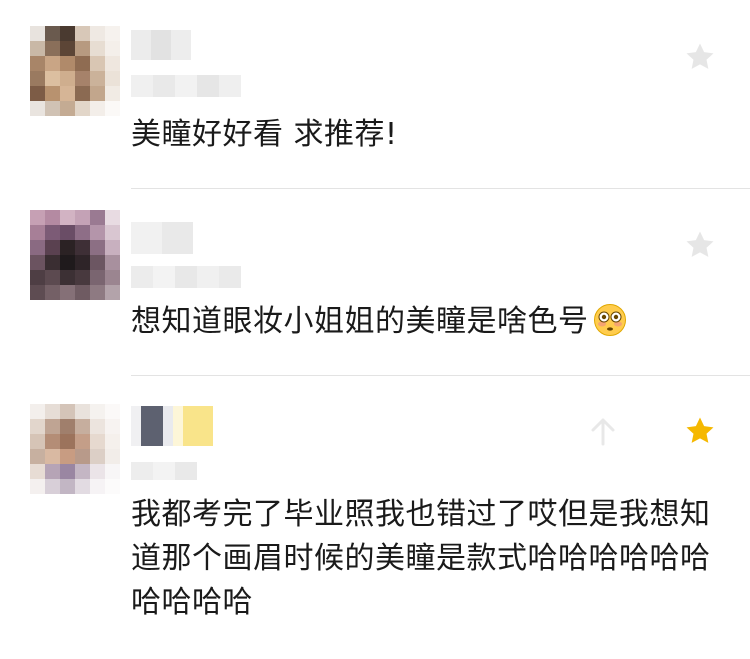 This screenshot has width=750, height=659. Describe the element at coordinates (264, 134) in the screenshot. I see `comment-text: 美瞳好好看 求推荐!` at that location.